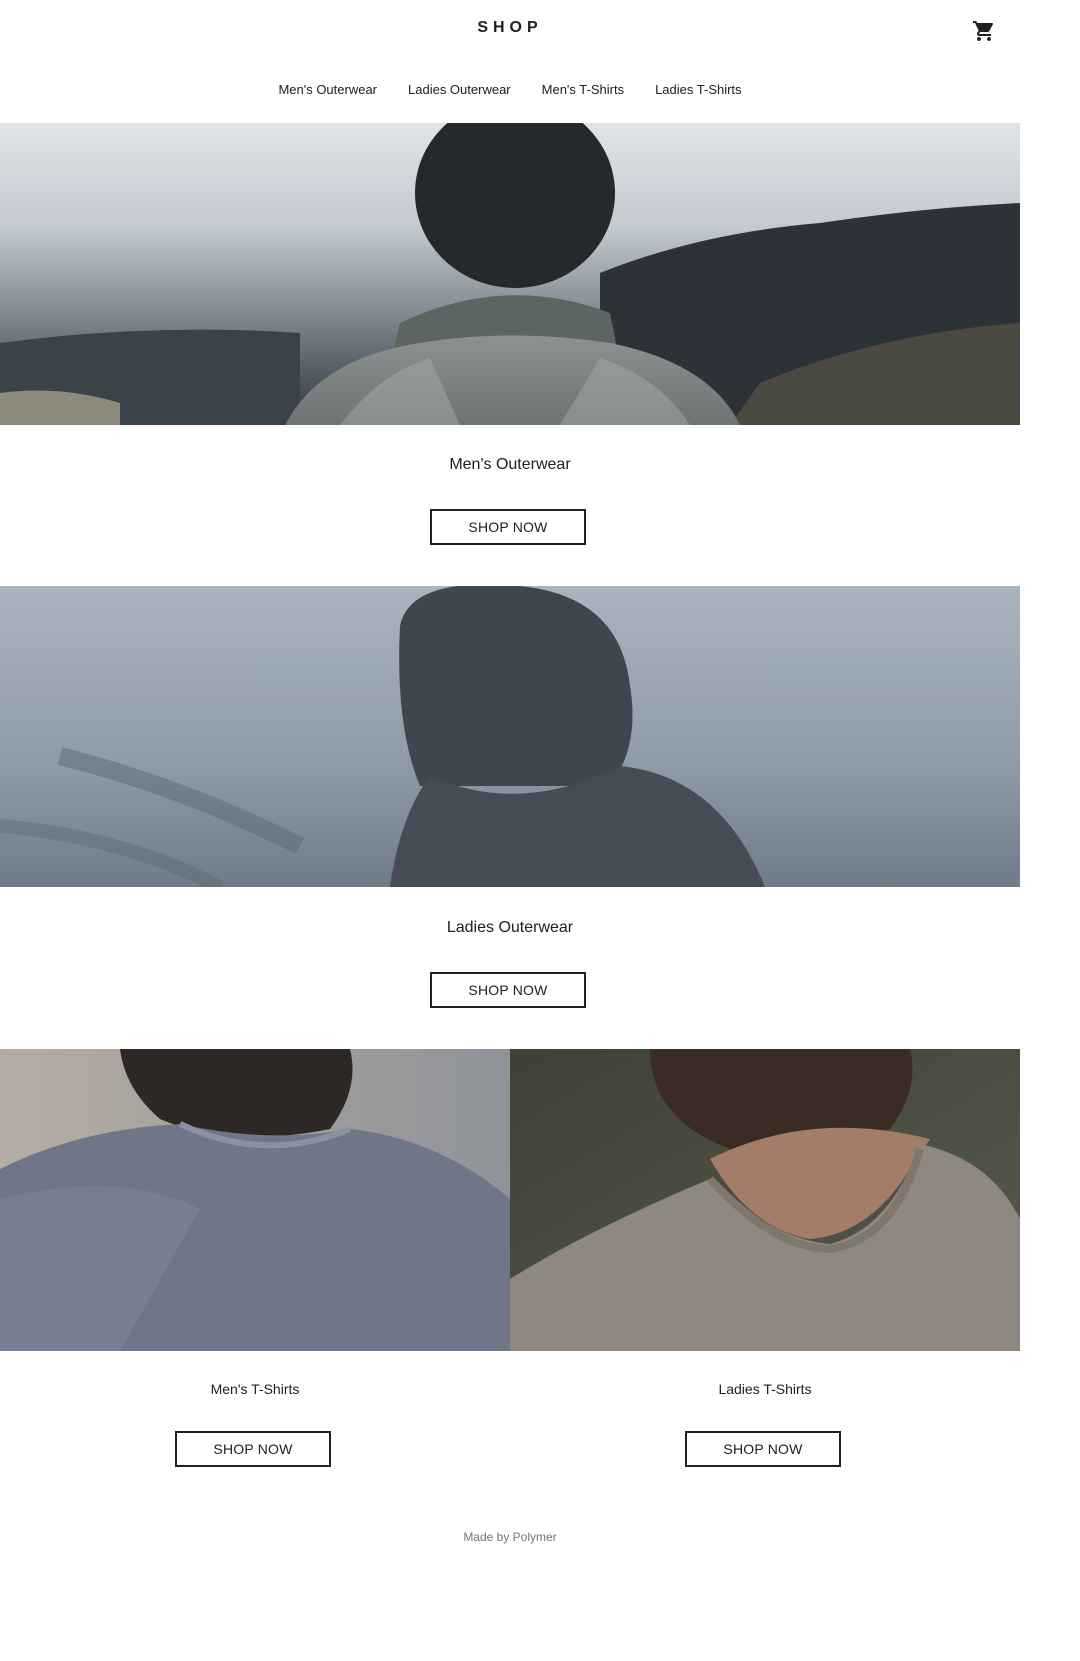 This screenshot has height=1661, width=1080. I want to click on ladies-tshirts-image, so click(765, 1200).